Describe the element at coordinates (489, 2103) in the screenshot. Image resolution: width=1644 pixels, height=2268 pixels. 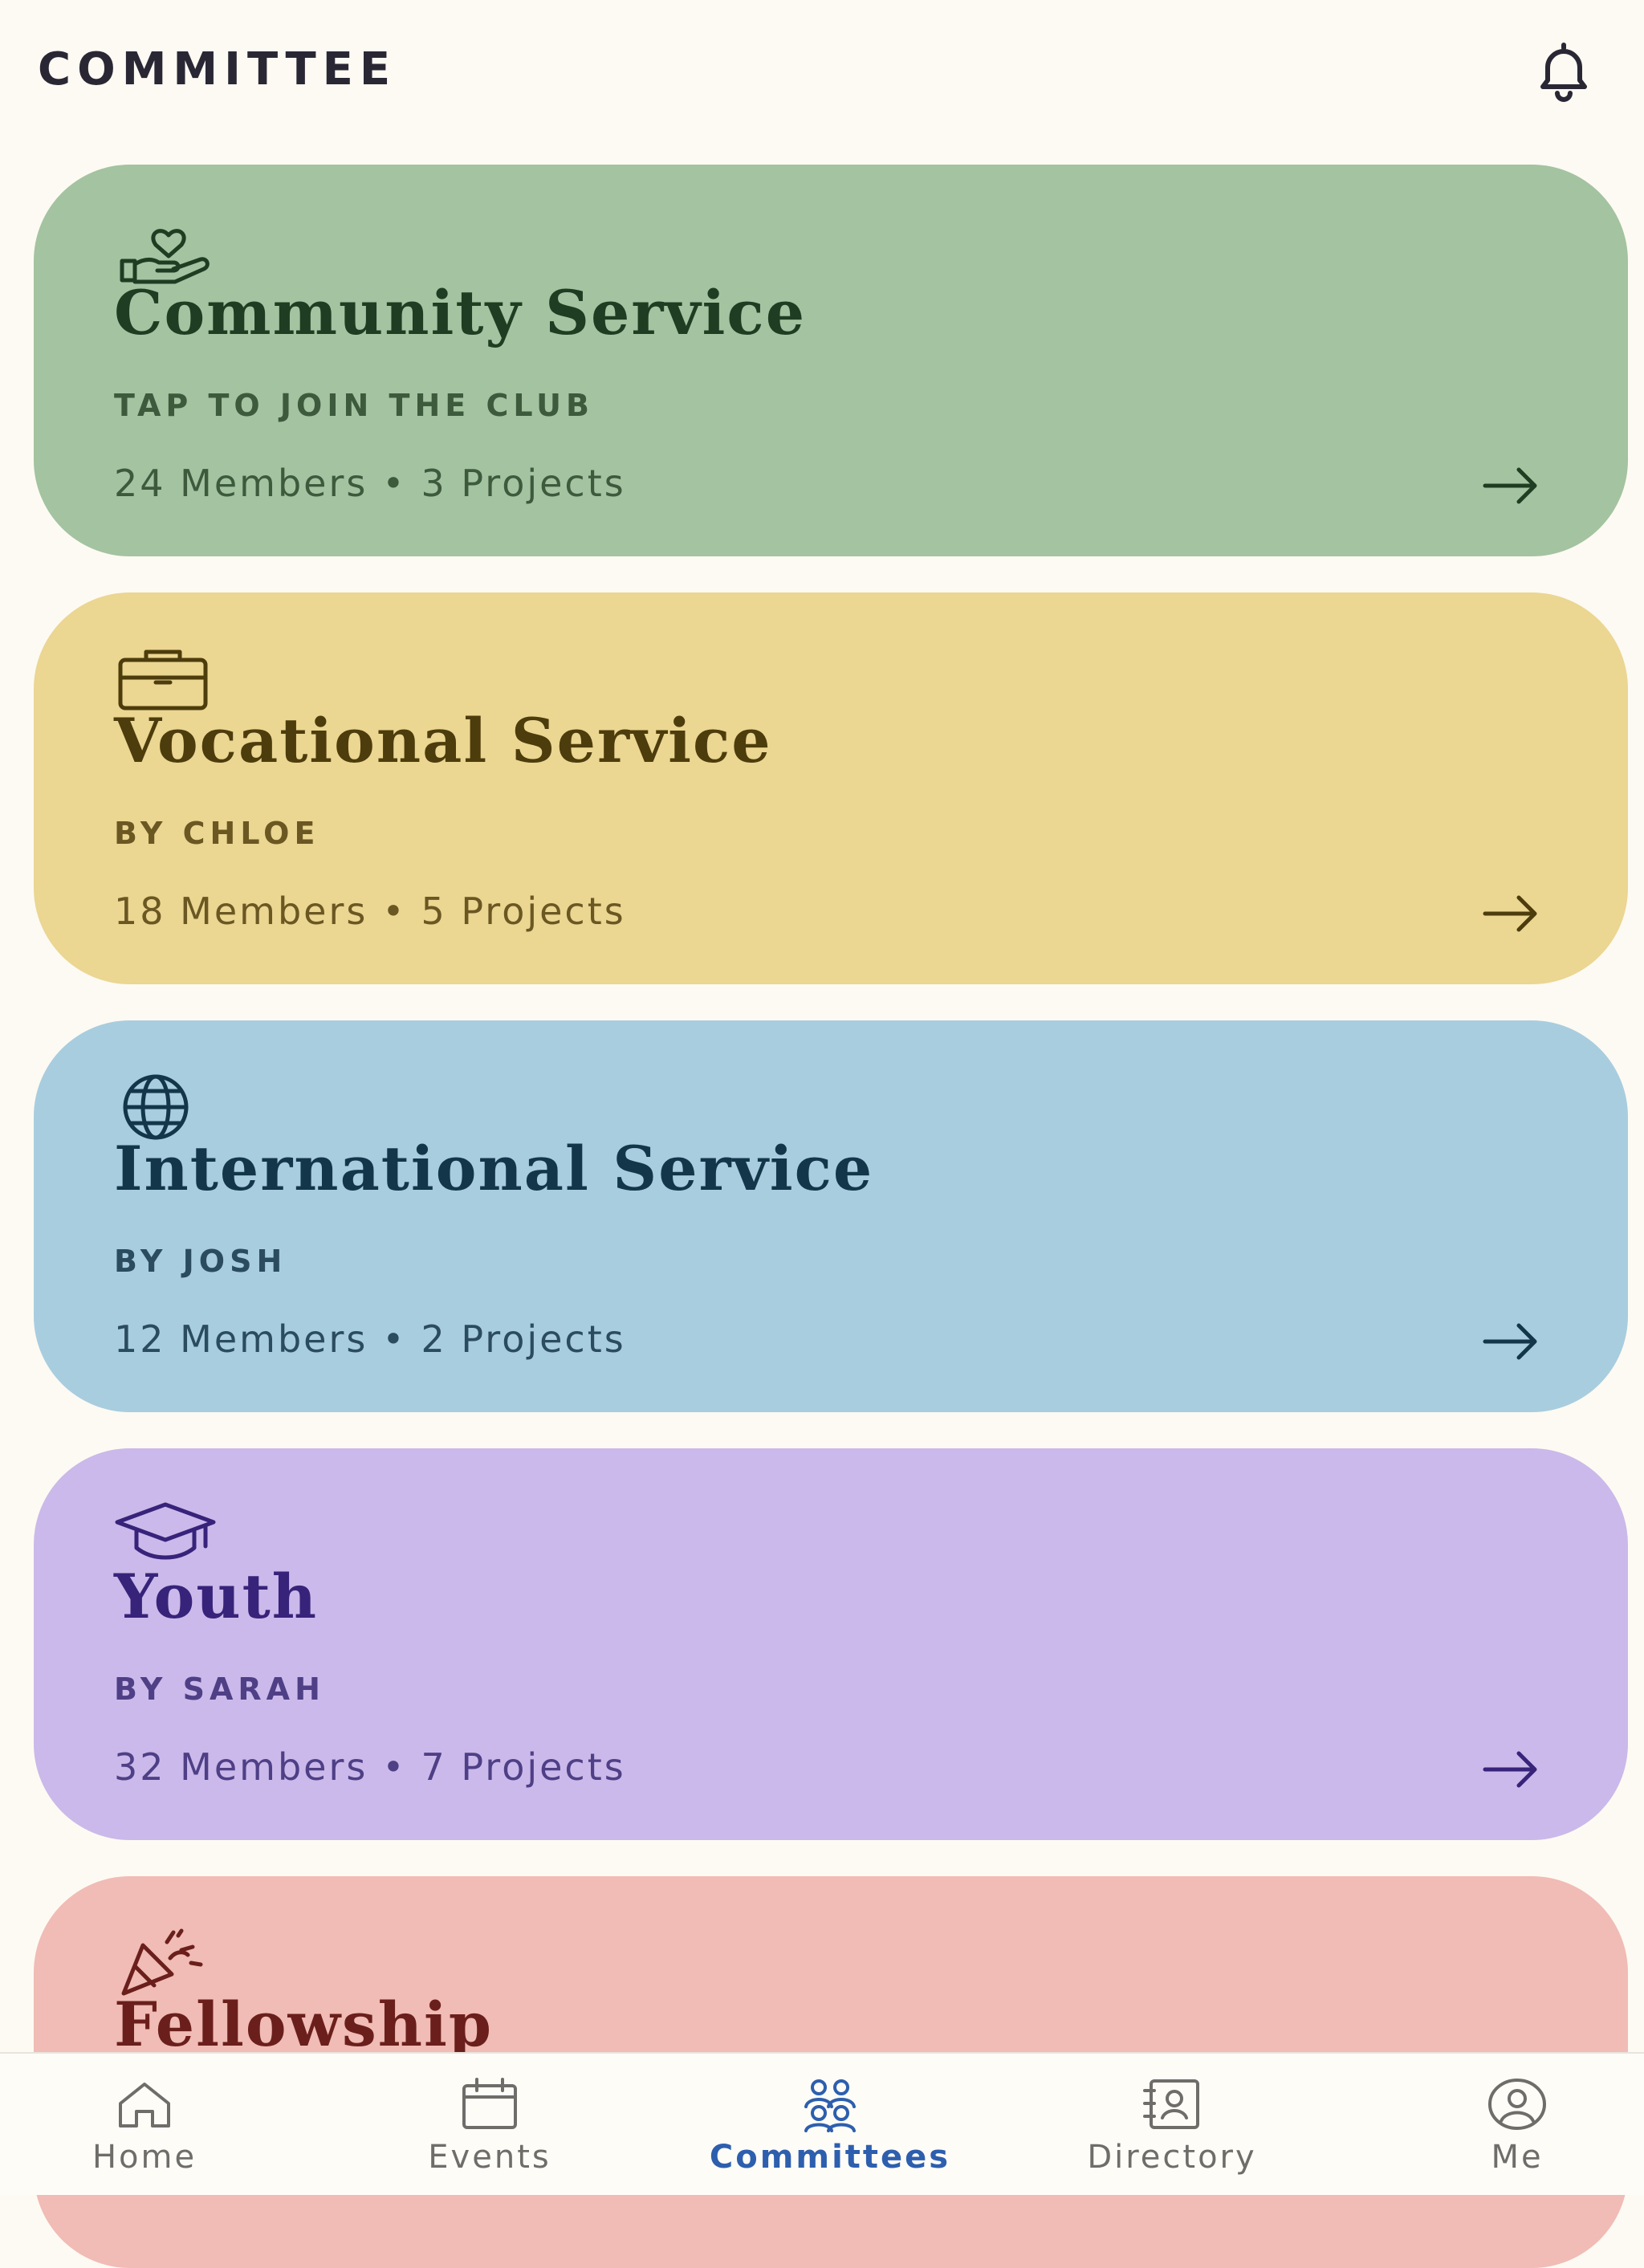
I see `calendar-icon` at that location.